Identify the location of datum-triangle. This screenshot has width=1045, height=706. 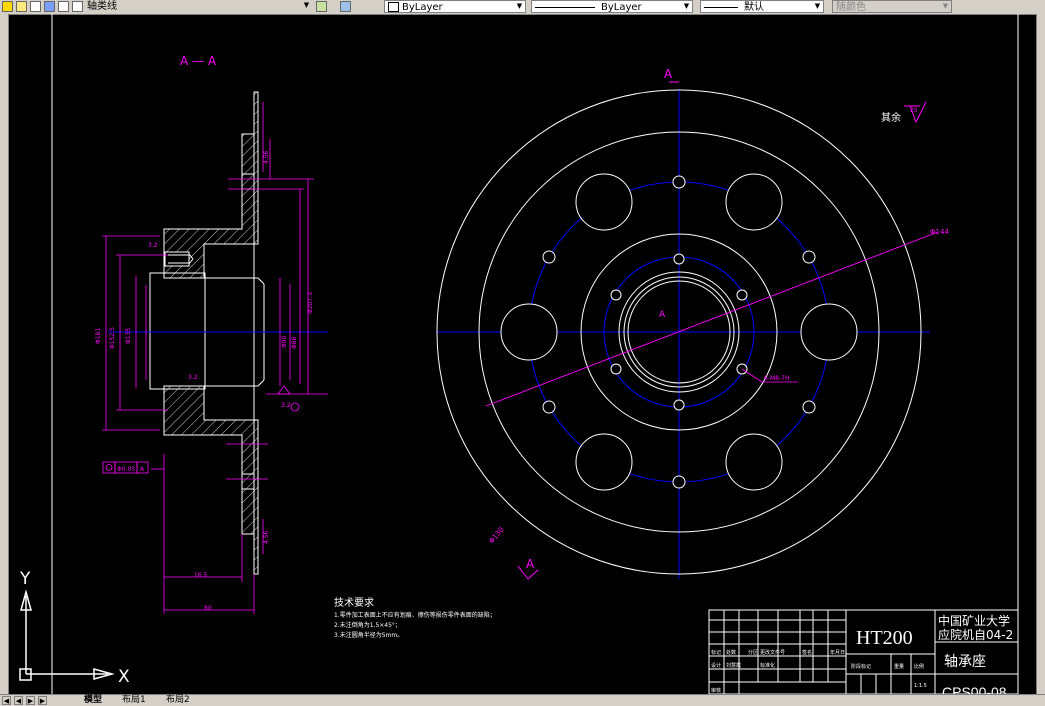
(284, 390).